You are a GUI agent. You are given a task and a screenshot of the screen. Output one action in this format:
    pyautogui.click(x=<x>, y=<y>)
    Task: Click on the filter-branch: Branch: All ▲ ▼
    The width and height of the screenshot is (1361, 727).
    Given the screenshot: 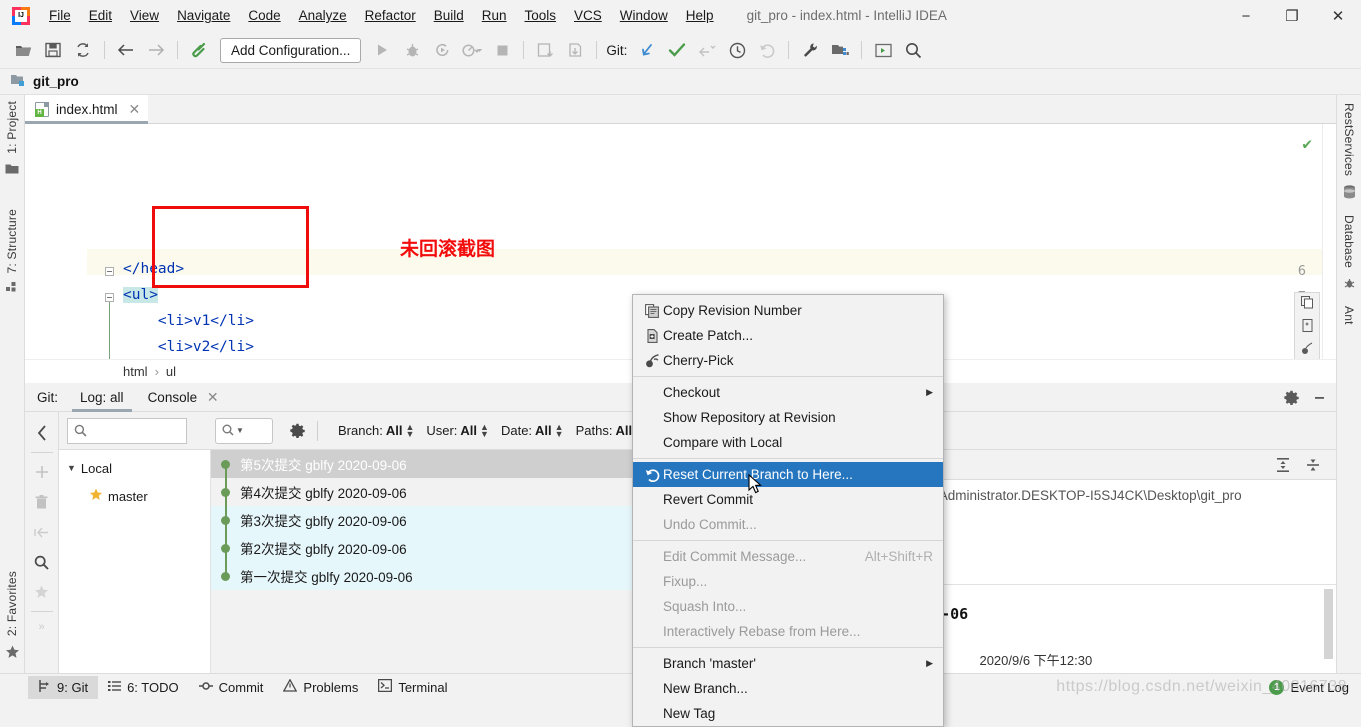 What is the action you would take?
    pyautogui.click(x=376, y=430)
    